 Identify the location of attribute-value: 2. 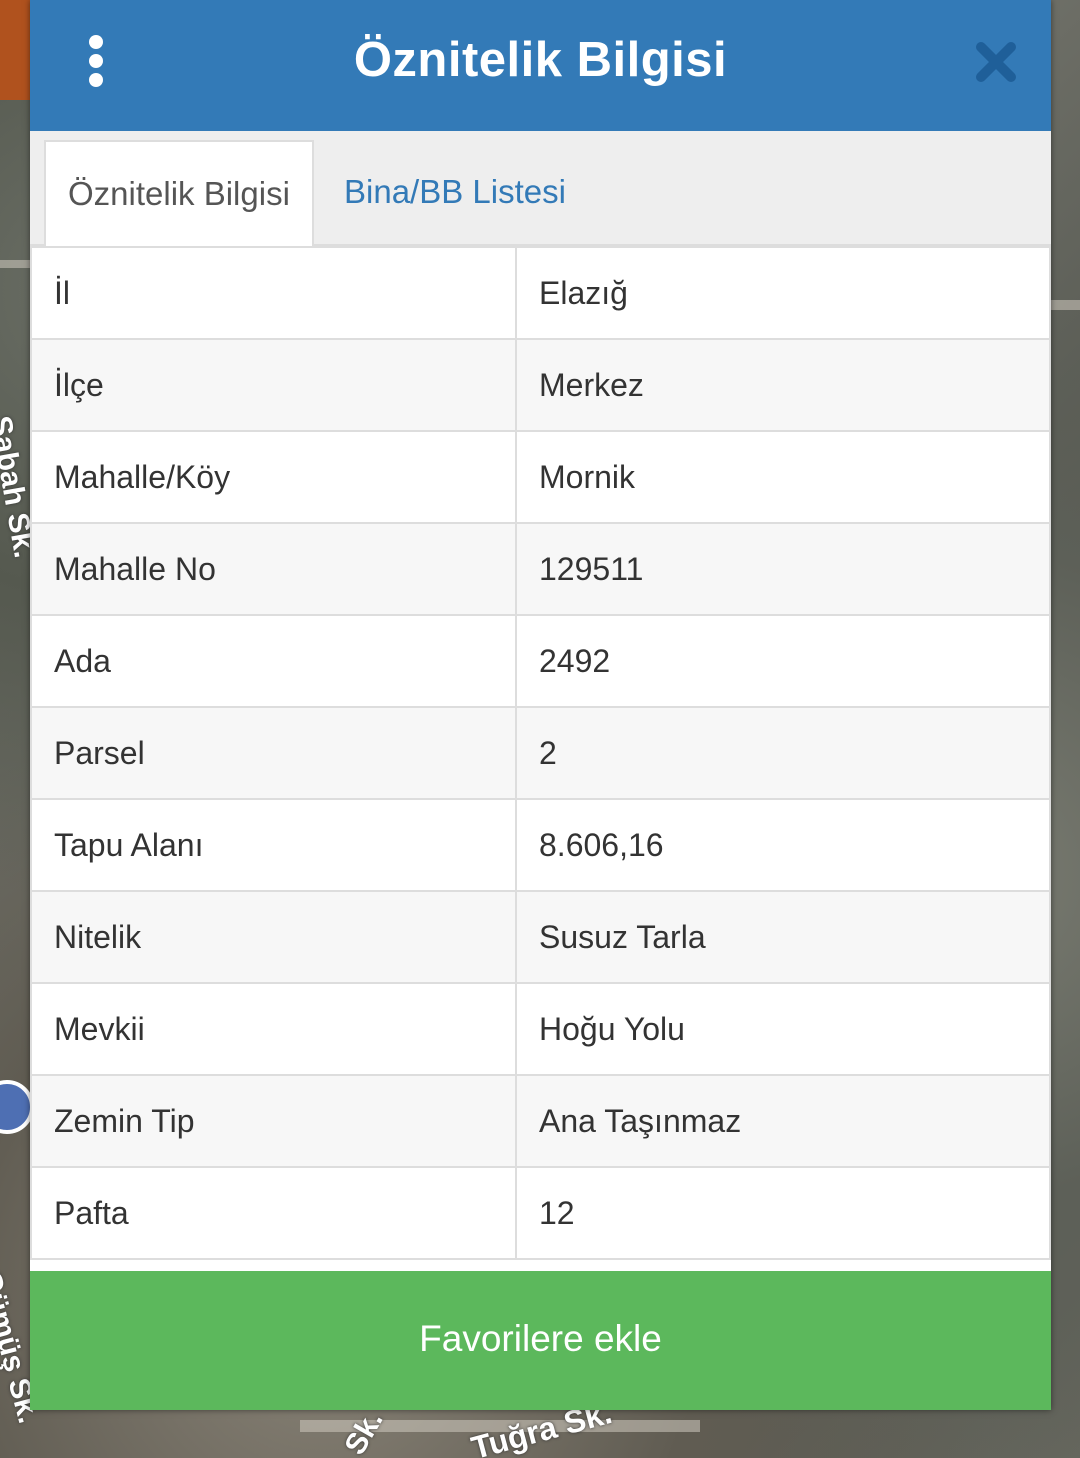
(783, 753).